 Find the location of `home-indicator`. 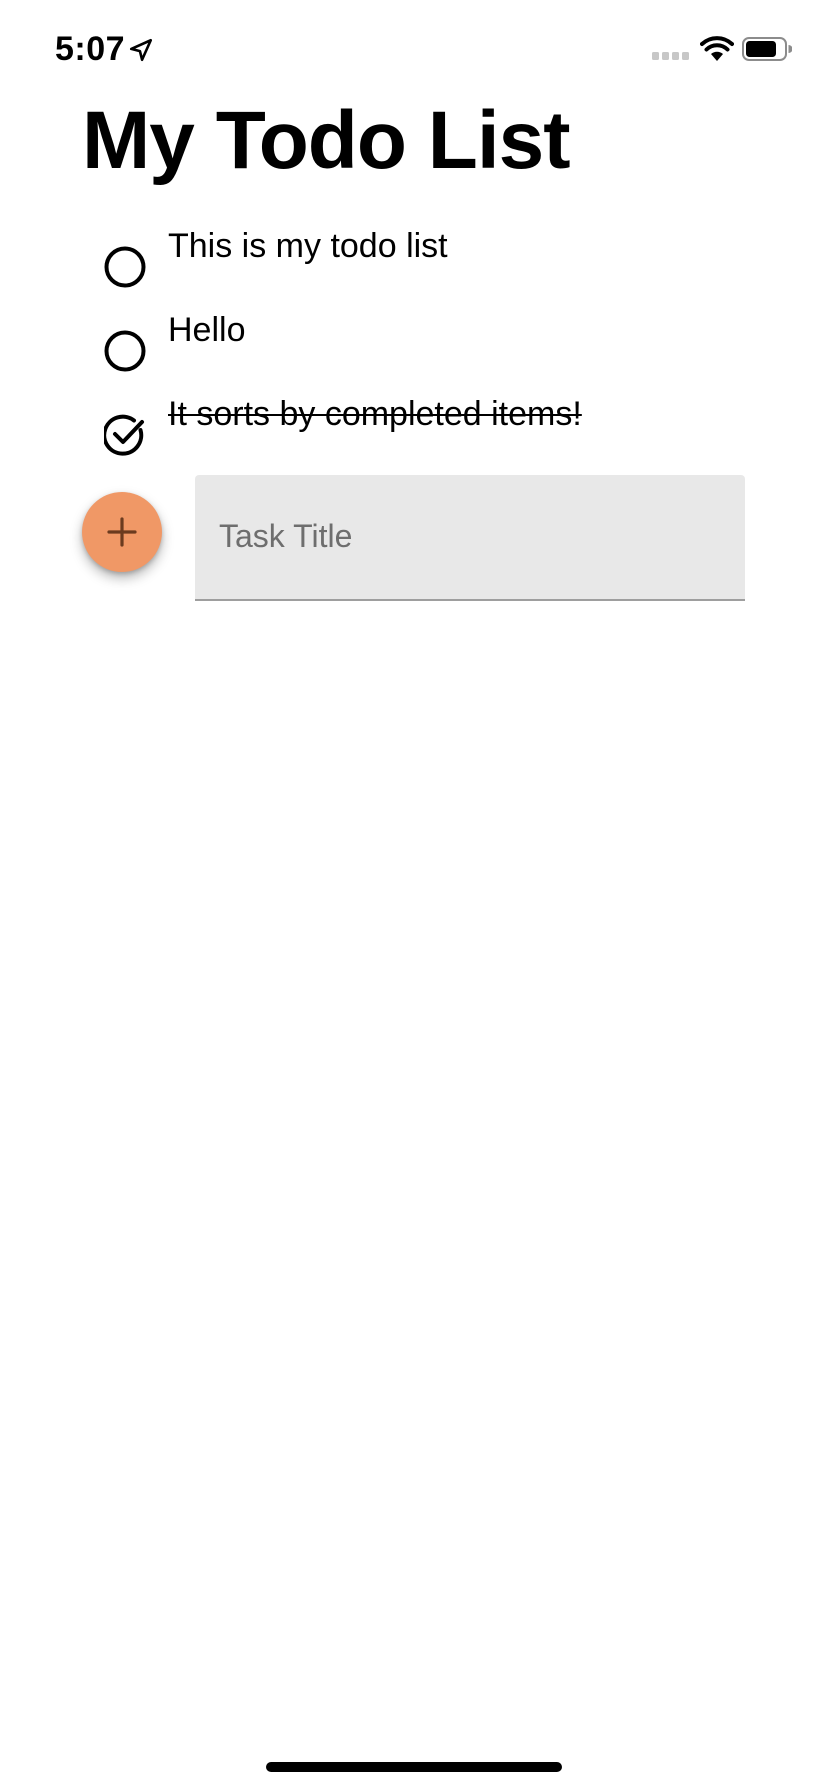

home-indicator is located at coordinates (414, 1767).